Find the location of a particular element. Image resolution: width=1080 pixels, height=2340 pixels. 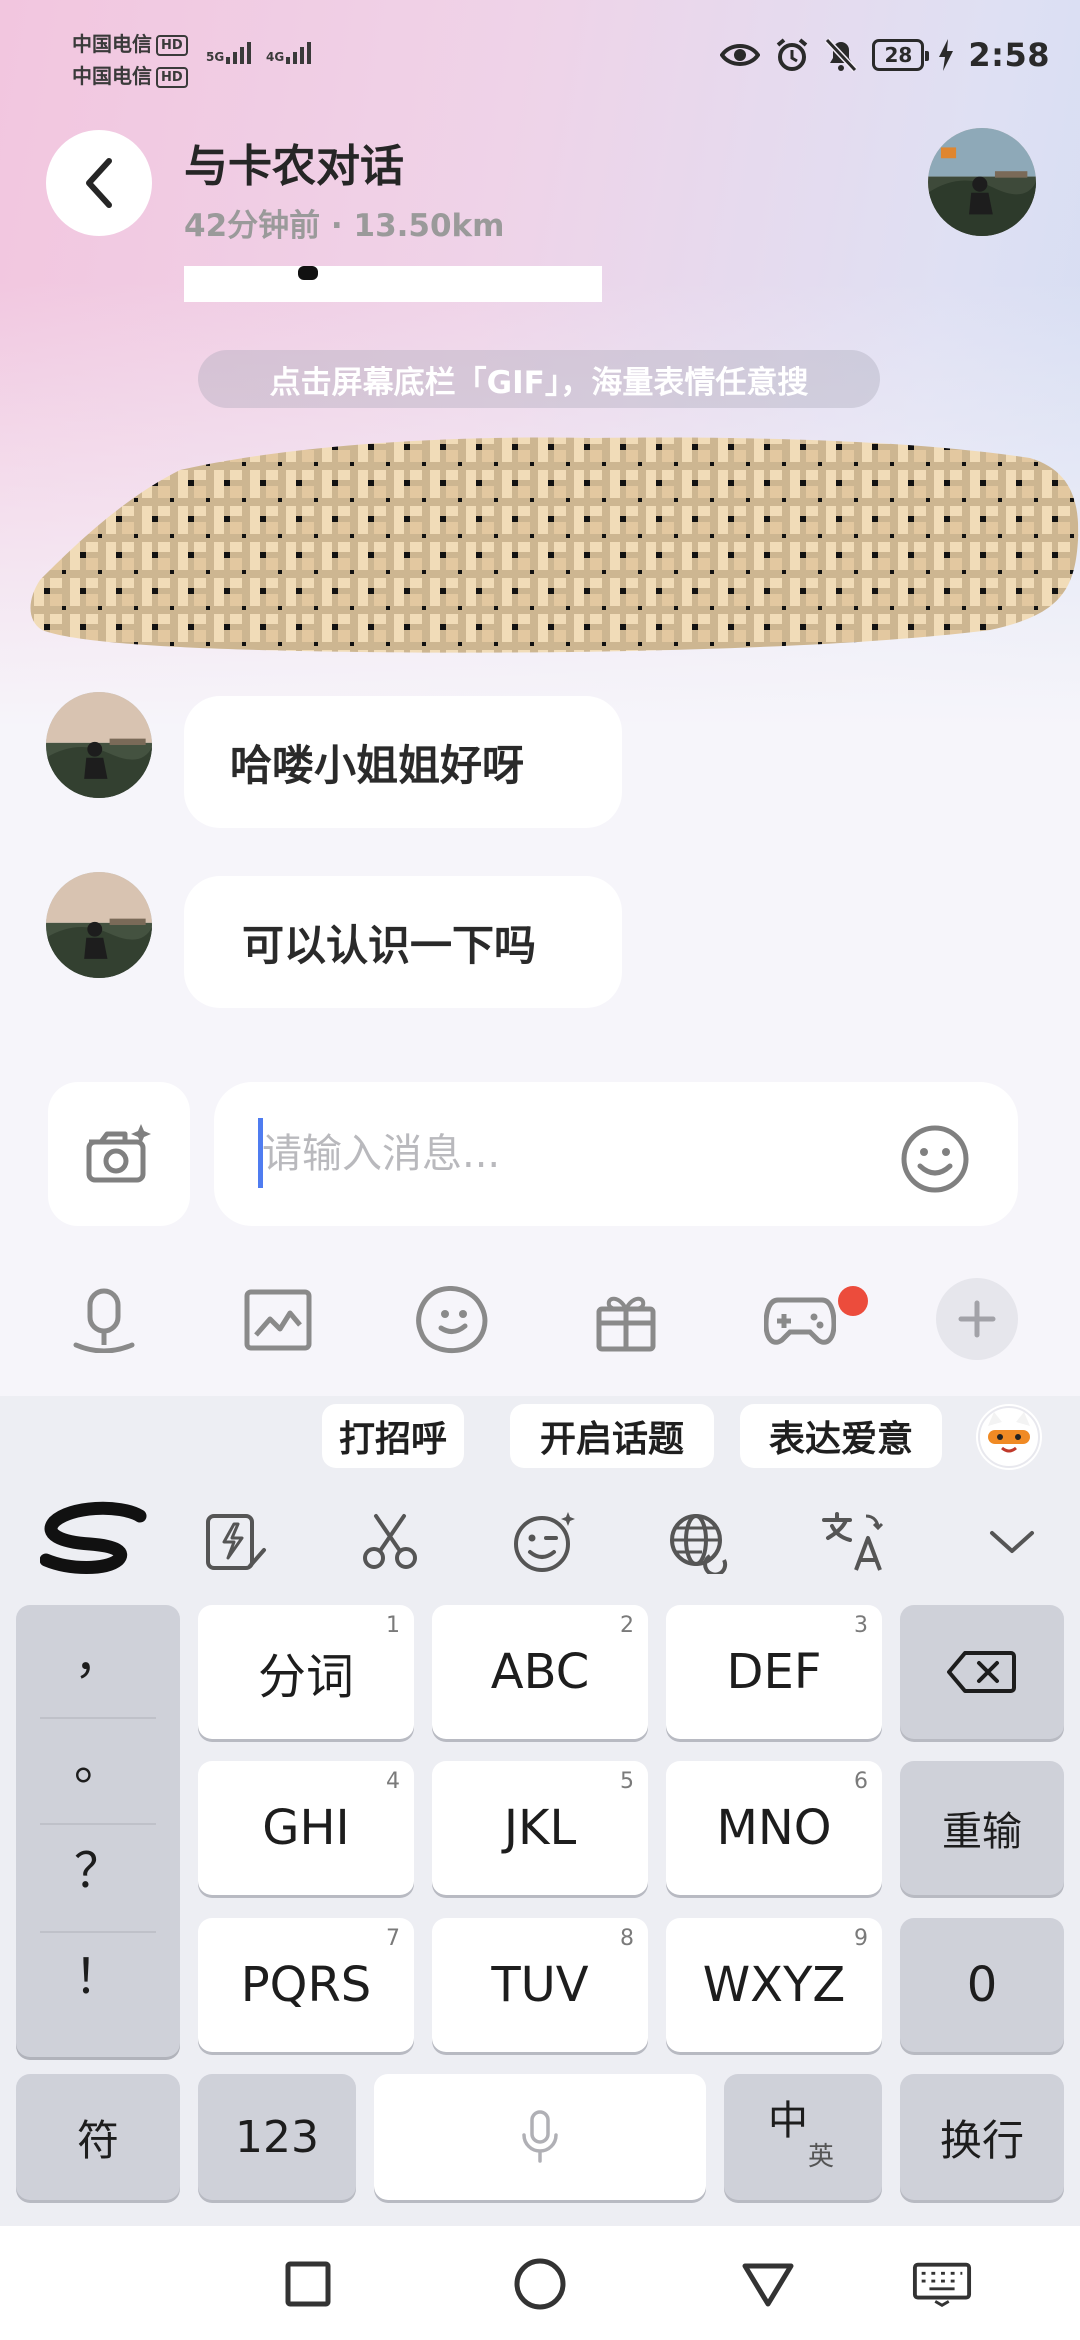

square-icon is located at coordinates (308, 2284).